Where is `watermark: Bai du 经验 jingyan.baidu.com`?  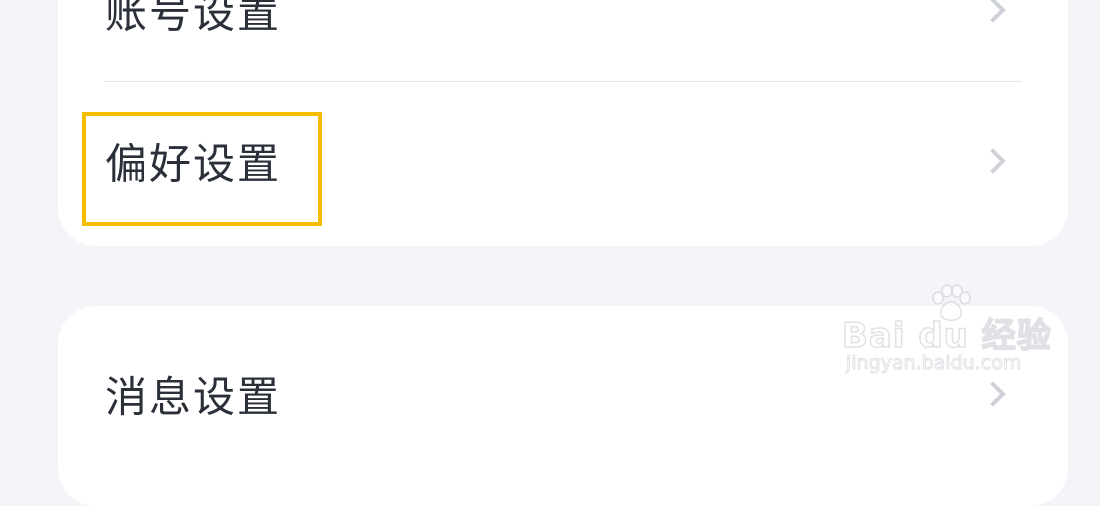
watermark: Bai du 经验 jingyan.baidu.com is located at coordinates (944, 332).